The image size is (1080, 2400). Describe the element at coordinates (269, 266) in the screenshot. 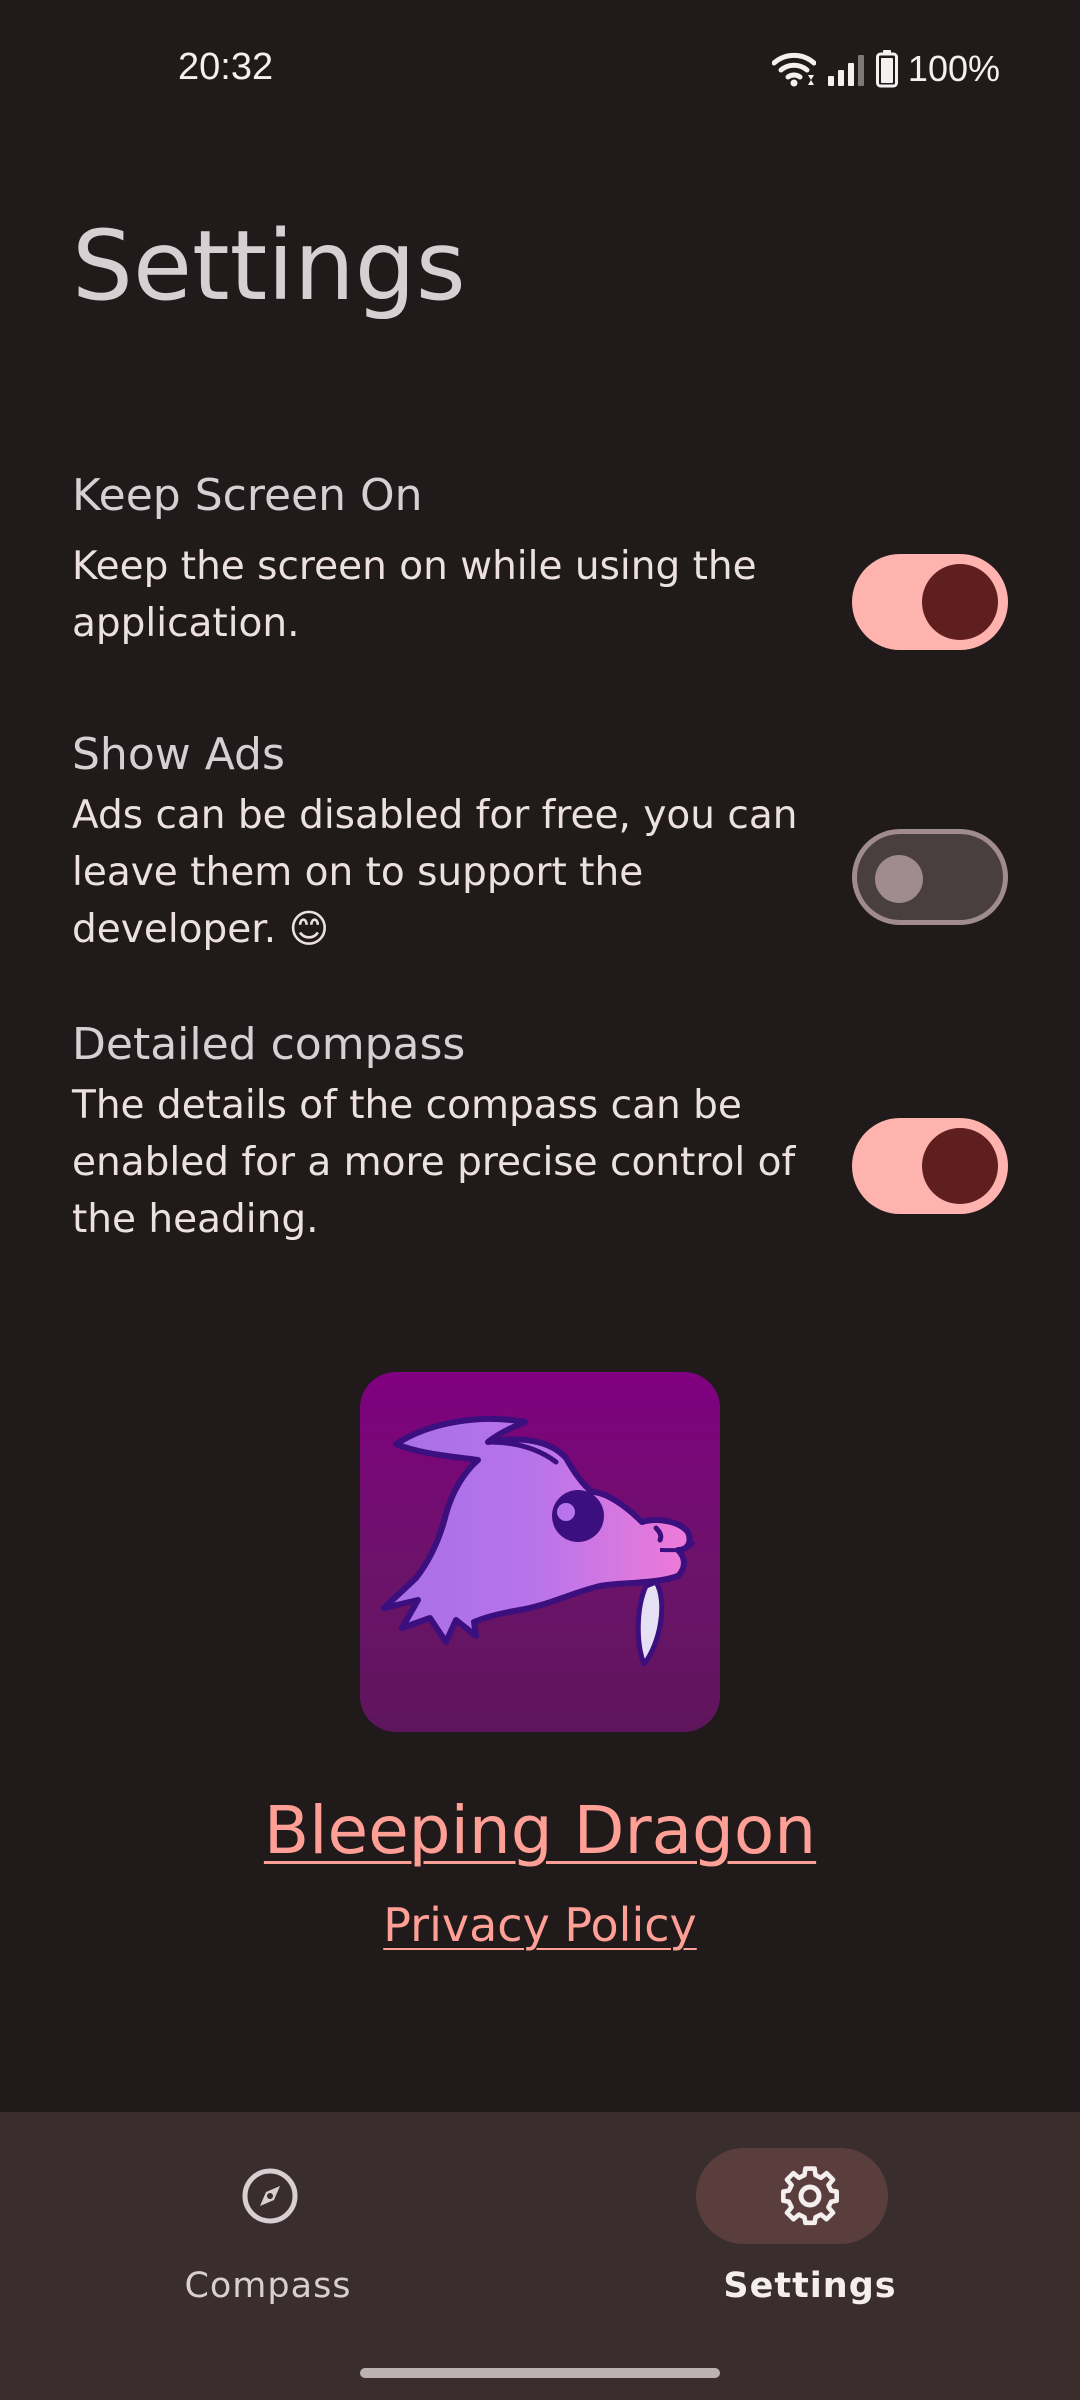

I see `page-title: Settings` at that location.